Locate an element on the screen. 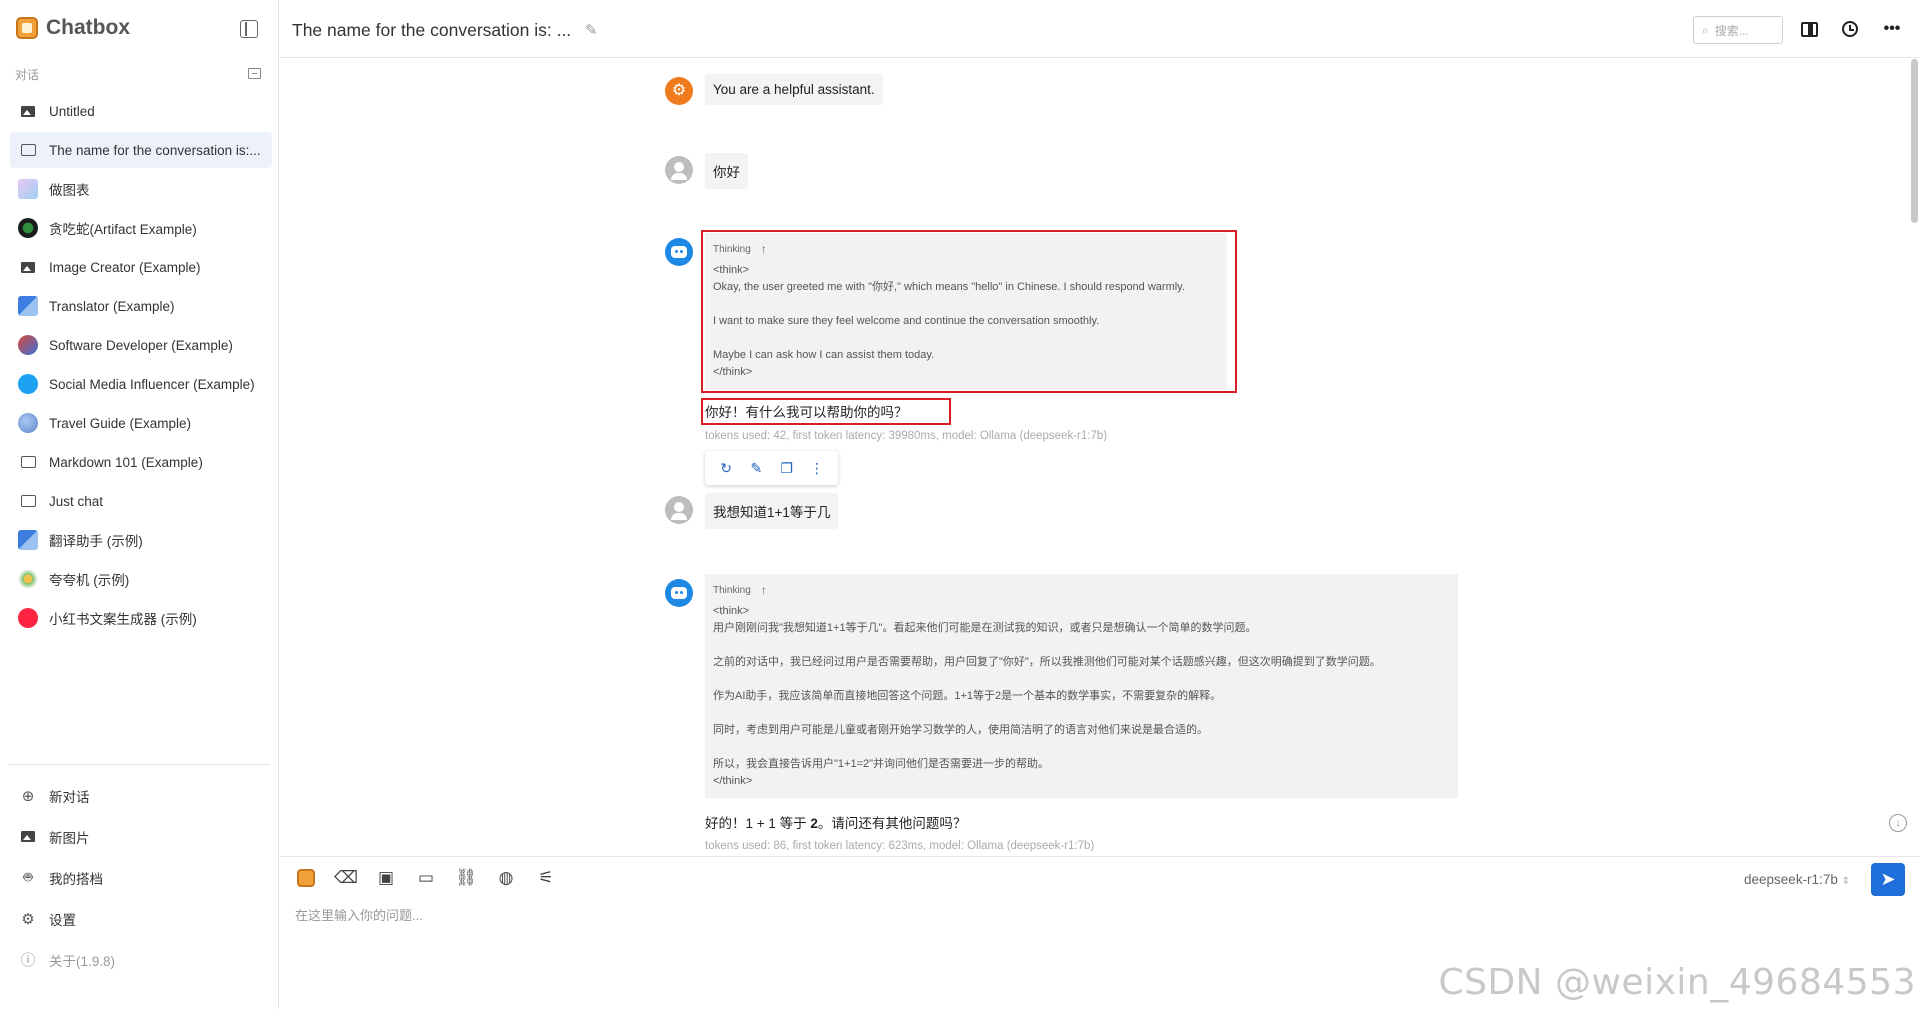 The height and width of the screenshot is (1009, 1920). conversation-item-translate-assistant: 翻译助手 (示例) is located at coordinates (141, 540).